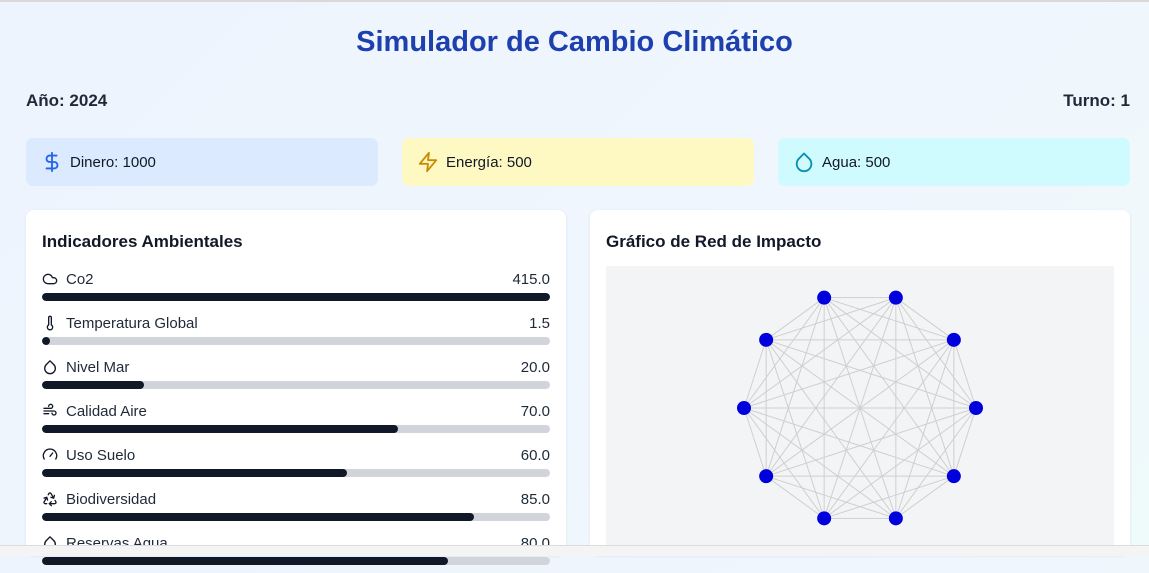 This screenshot has width=1149, height=573. Describe the element at coordinates (50, 411) in the screenshot. I see `wind-icon` at that location.